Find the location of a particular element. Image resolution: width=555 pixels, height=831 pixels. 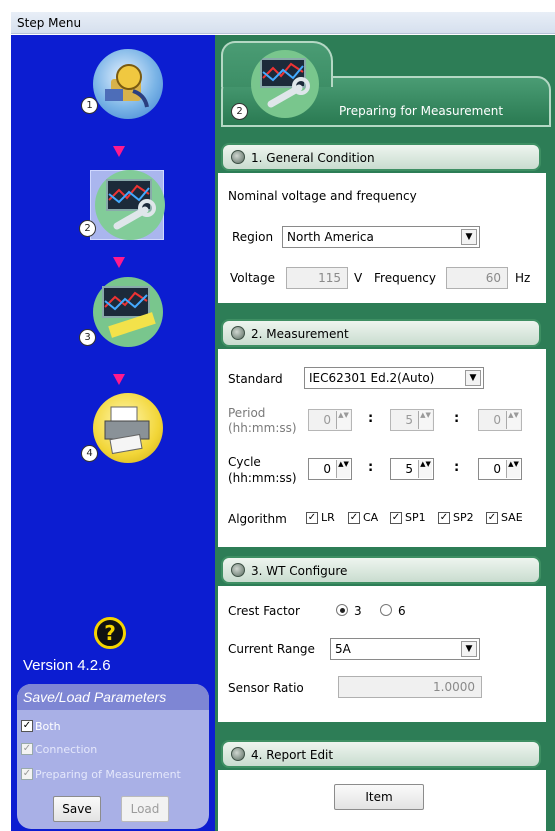

step-number-3: 3 is located at coordinates (87, 337).